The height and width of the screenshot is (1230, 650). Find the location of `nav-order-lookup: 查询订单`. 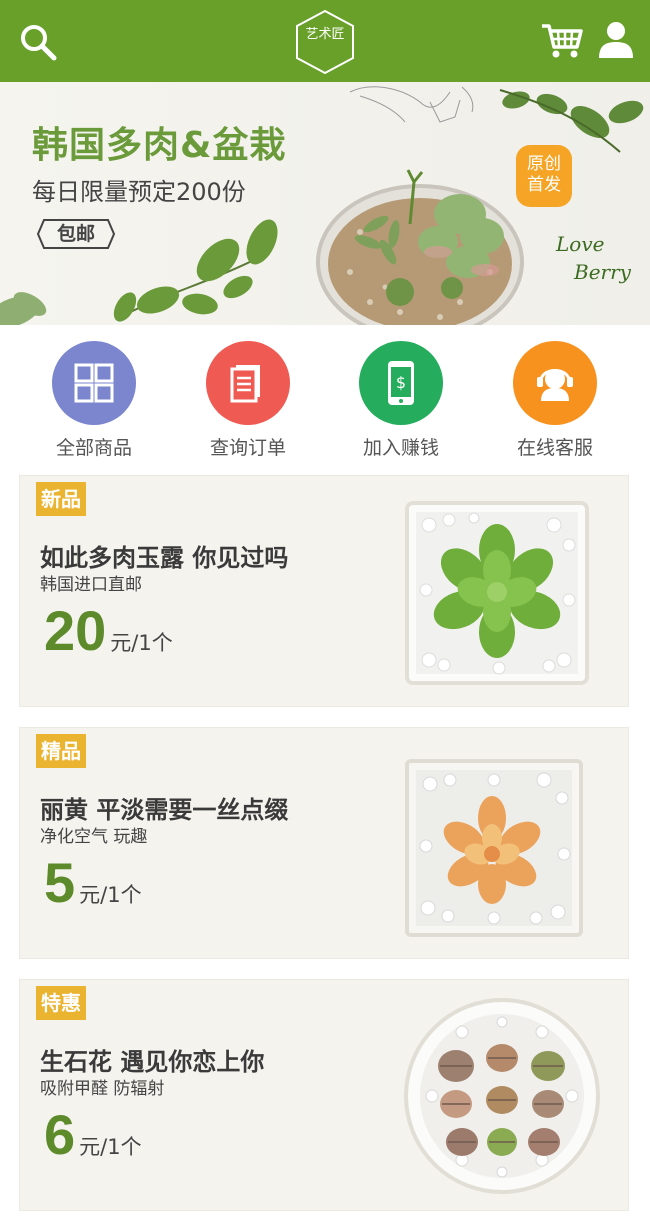

nav-order-lookup: 查询订单 is located at coordinates (248, 400).